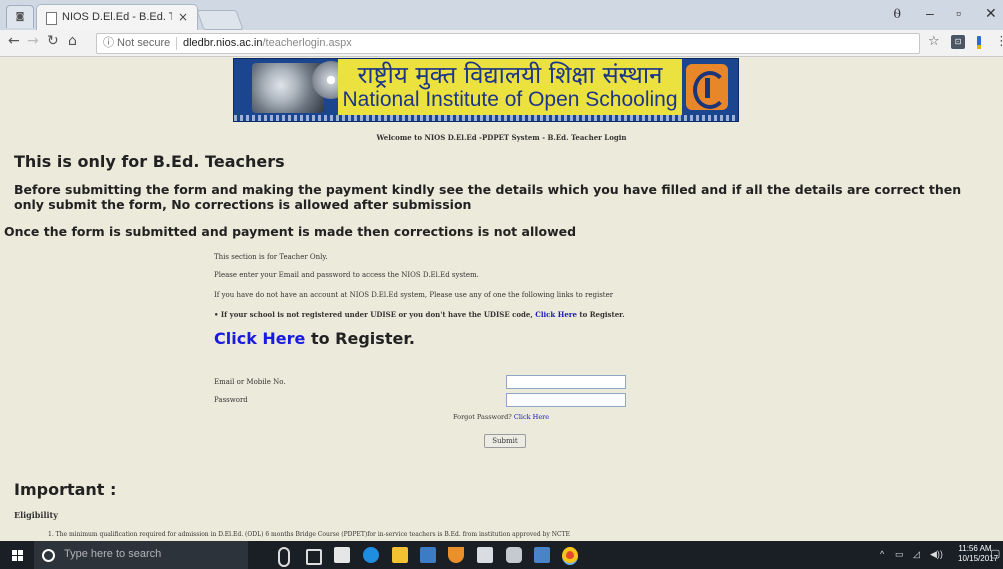 This screenshot has width=1003, height=569. I want to click on register-text: to Register., so click(362, 338).